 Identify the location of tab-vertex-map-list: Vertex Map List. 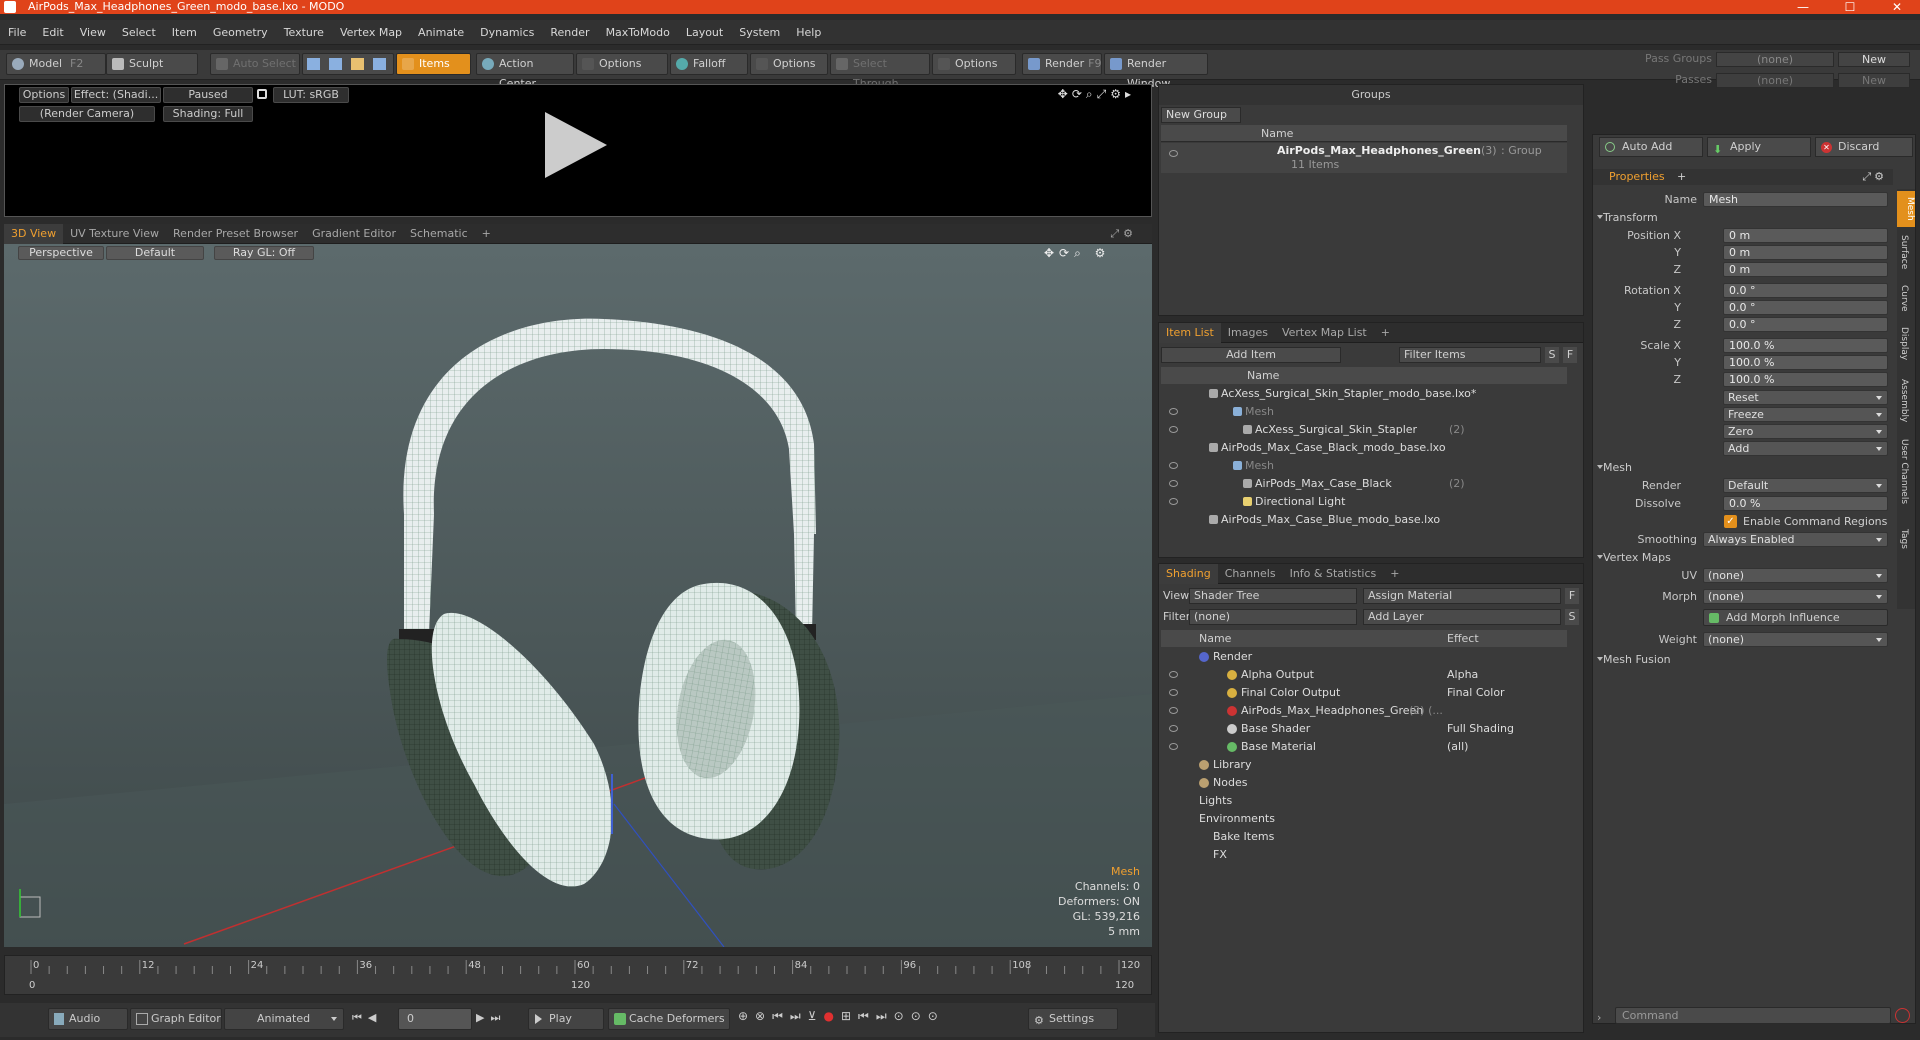
(1324, 333).